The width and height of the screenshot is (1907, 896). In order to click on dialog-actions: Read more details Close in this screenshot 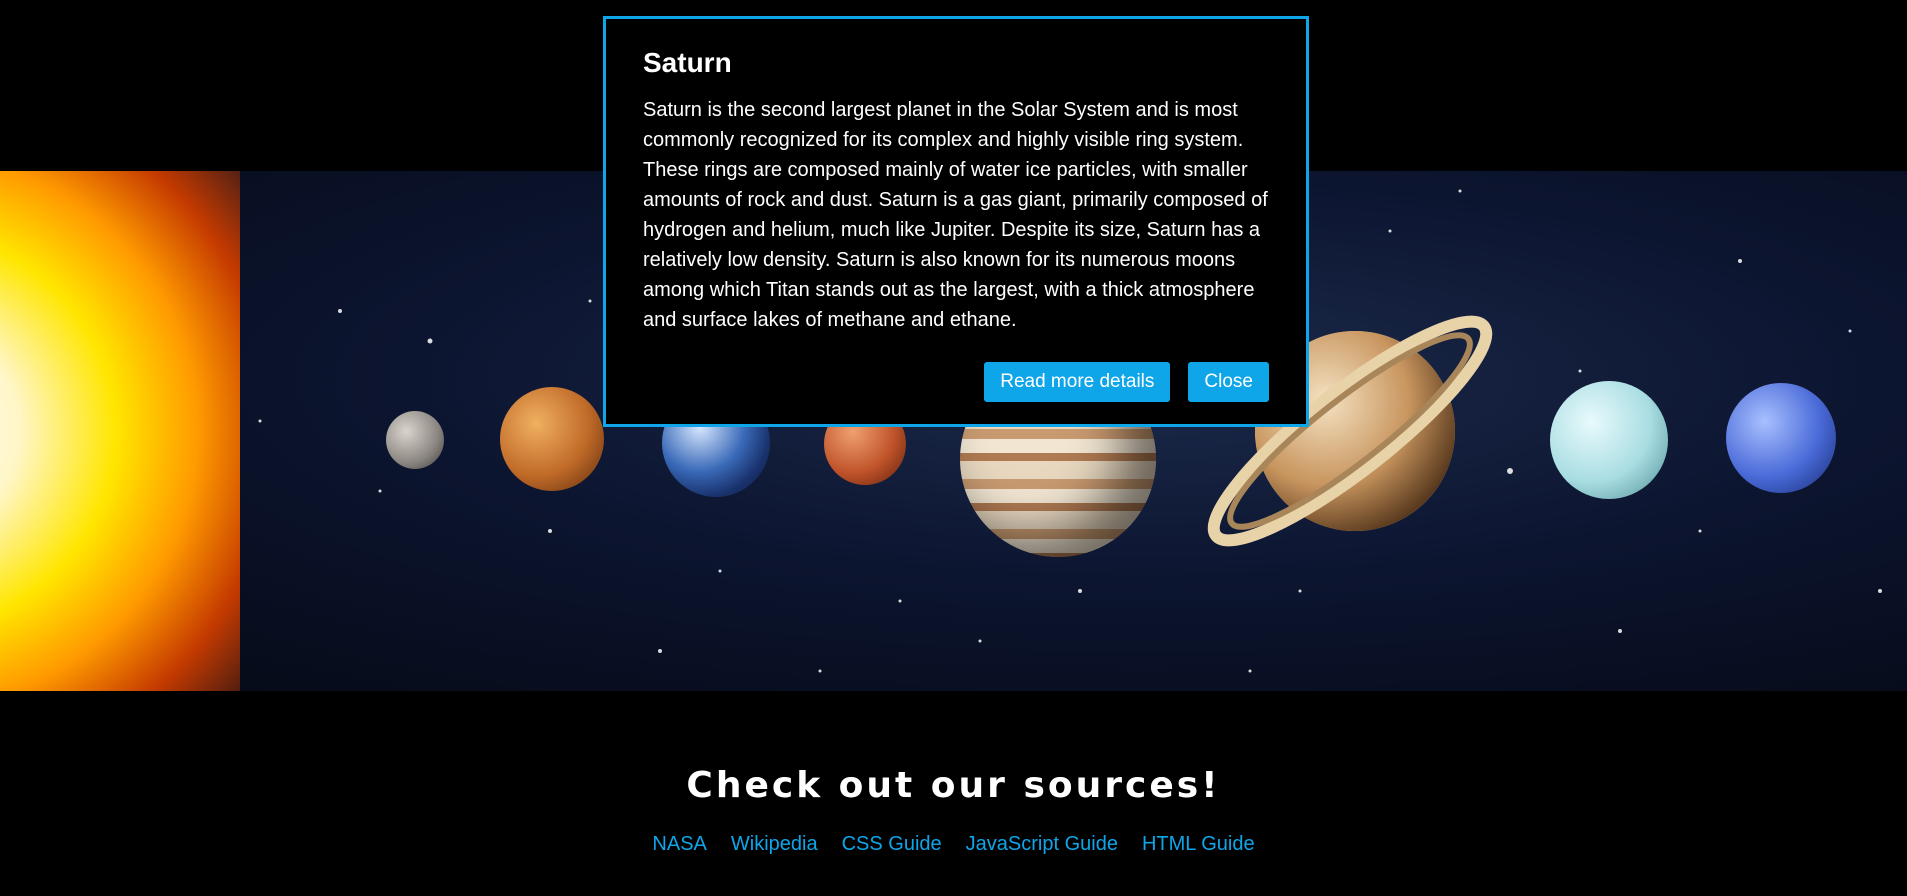, I will do `click(1126, 382)`.